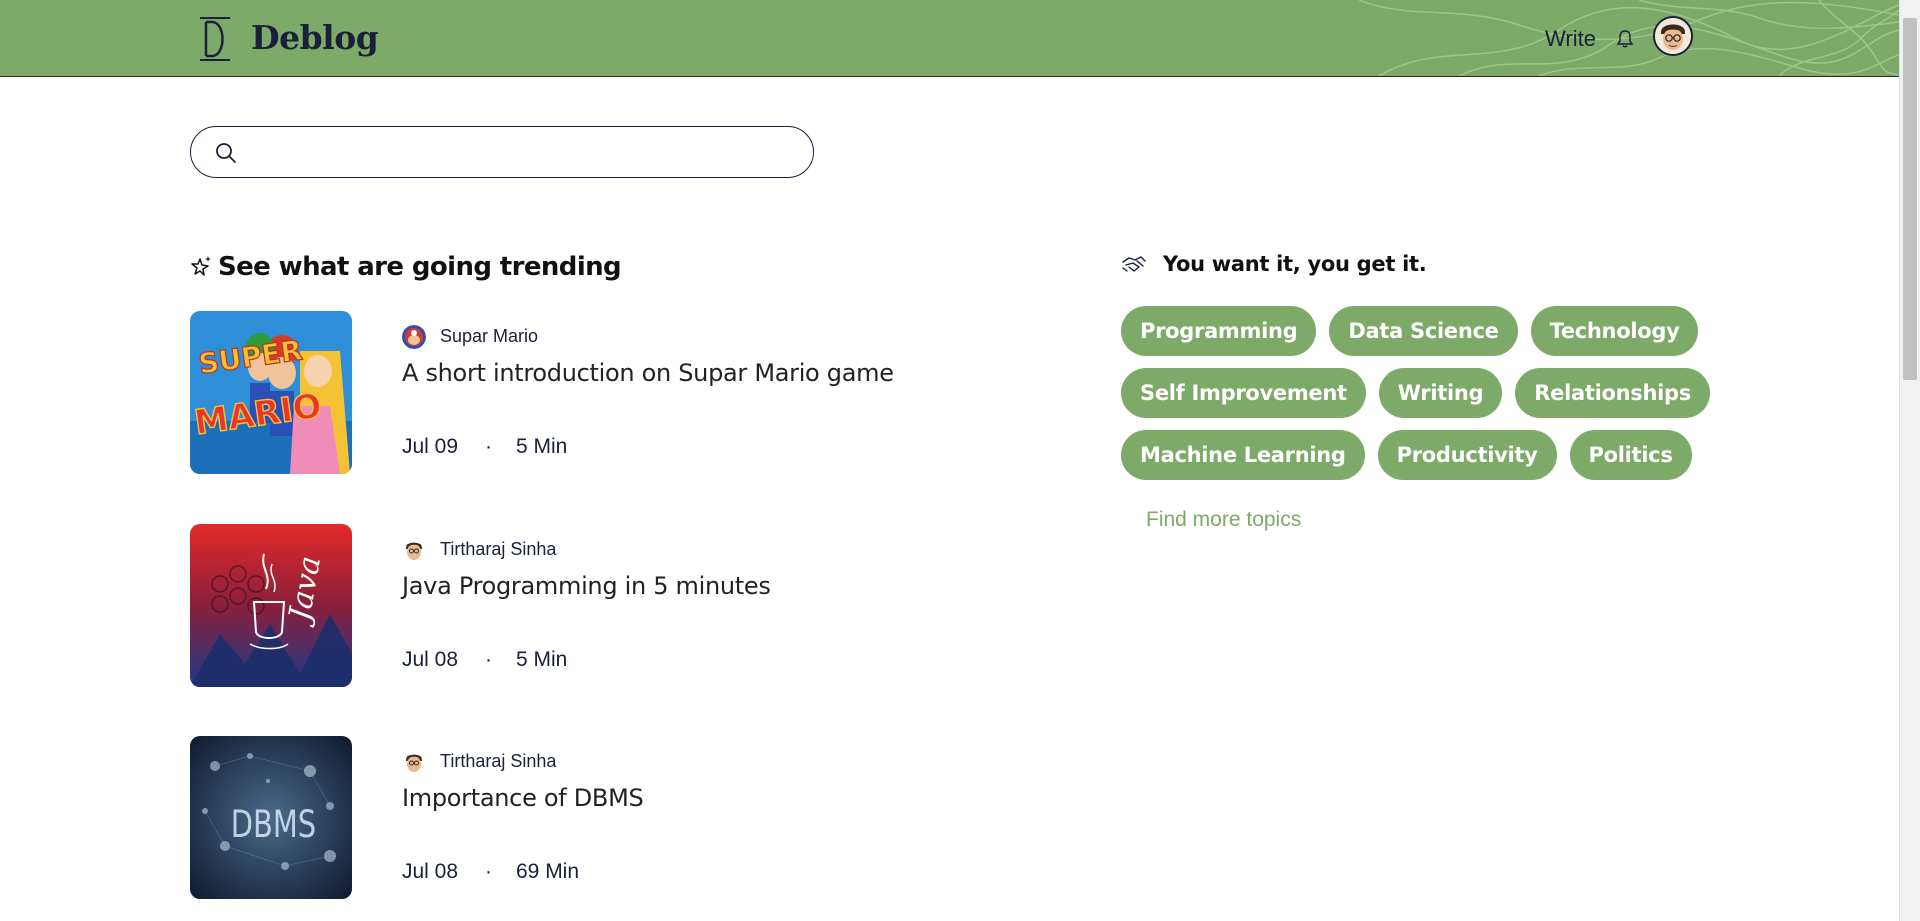 Image resolution: width=1920 pixels, height=921 pixels. Describe the element at coordinates (1612, 393) in the screenshot. I see `topic-chip-relationships: Relationships` at that location.